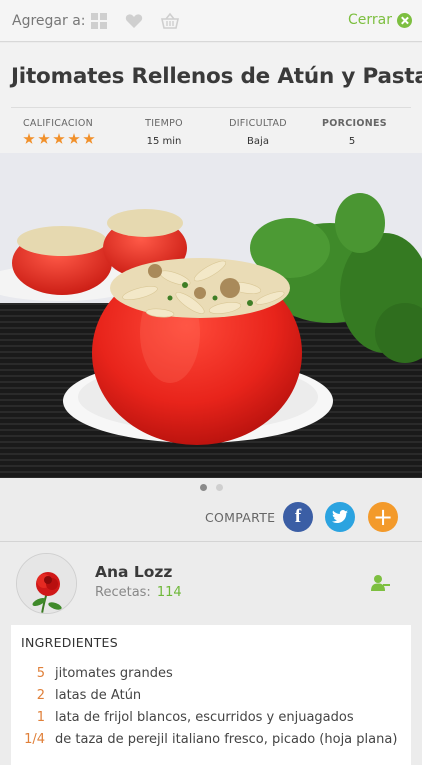  What do you see at coordinates (164, 123) in the screenshot?
I see `time-label: TIEMPO` at bounding box center [164, 123].